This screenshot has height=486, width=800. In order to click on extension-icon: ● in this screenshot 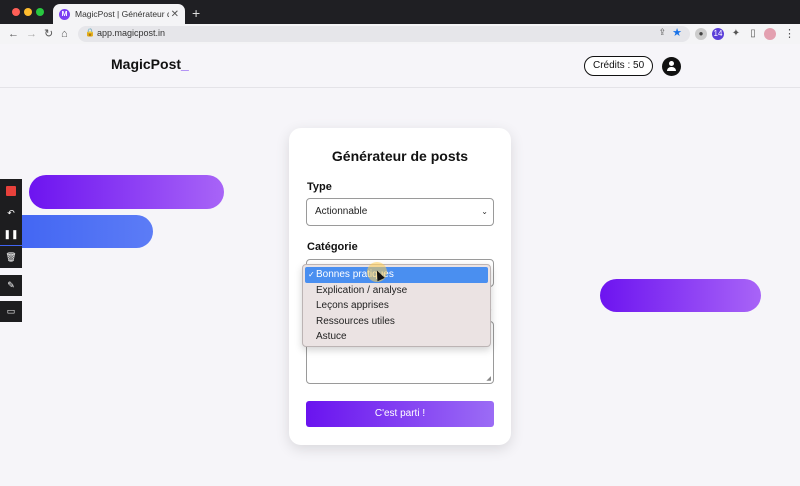, I will do `click(701, 34)`.